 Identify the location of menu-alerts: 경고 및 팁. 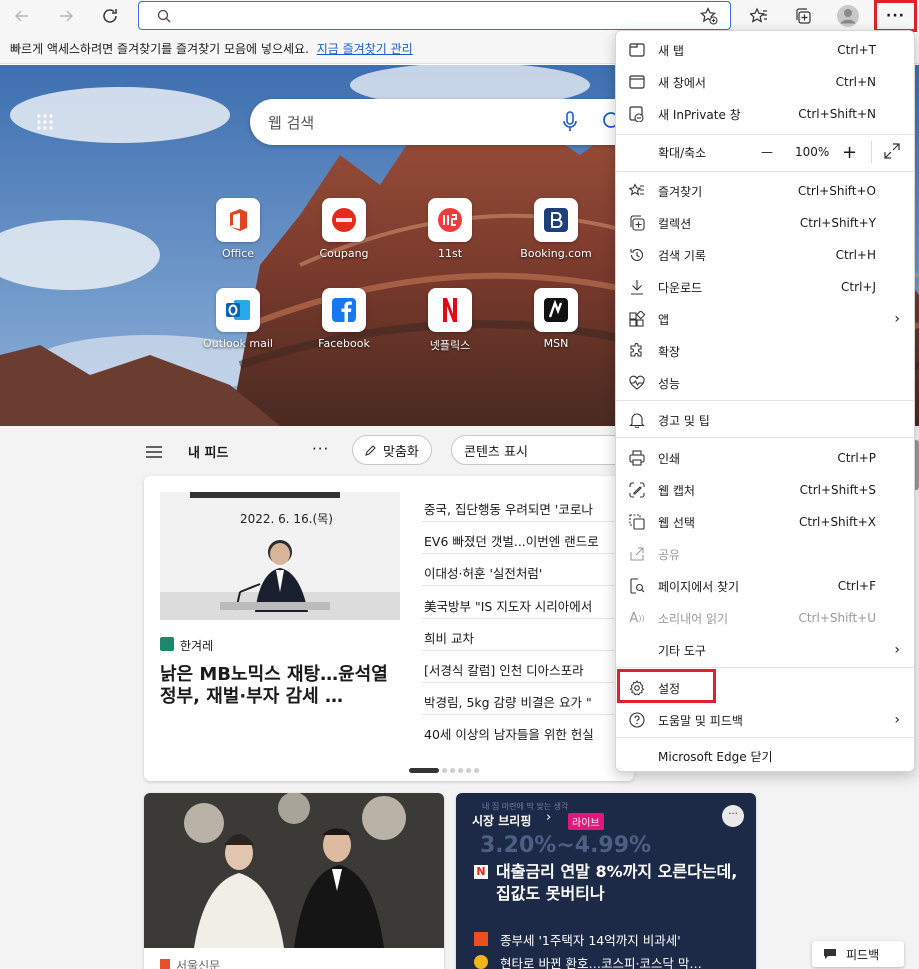
(765, 420).